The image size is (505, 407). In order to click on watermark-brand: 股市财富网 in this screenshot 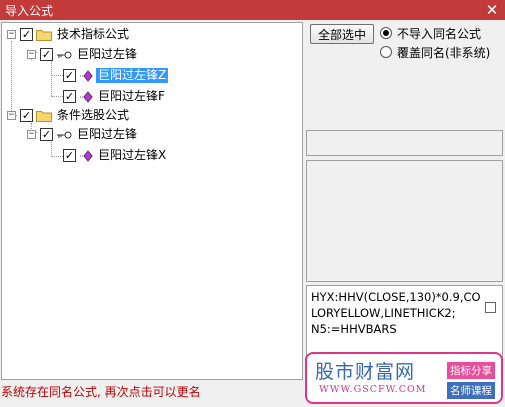, I will do `click(365, 372)`.